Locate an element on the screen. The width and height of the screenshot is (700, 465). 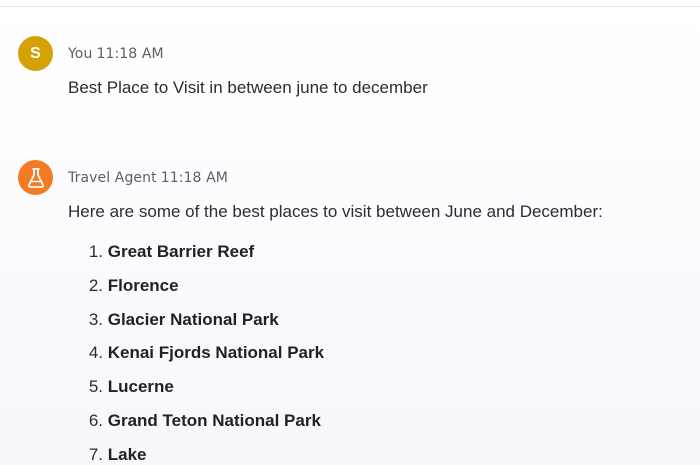
list-item: 1. Great Barrier Reef is located at coordinates (196, 259).